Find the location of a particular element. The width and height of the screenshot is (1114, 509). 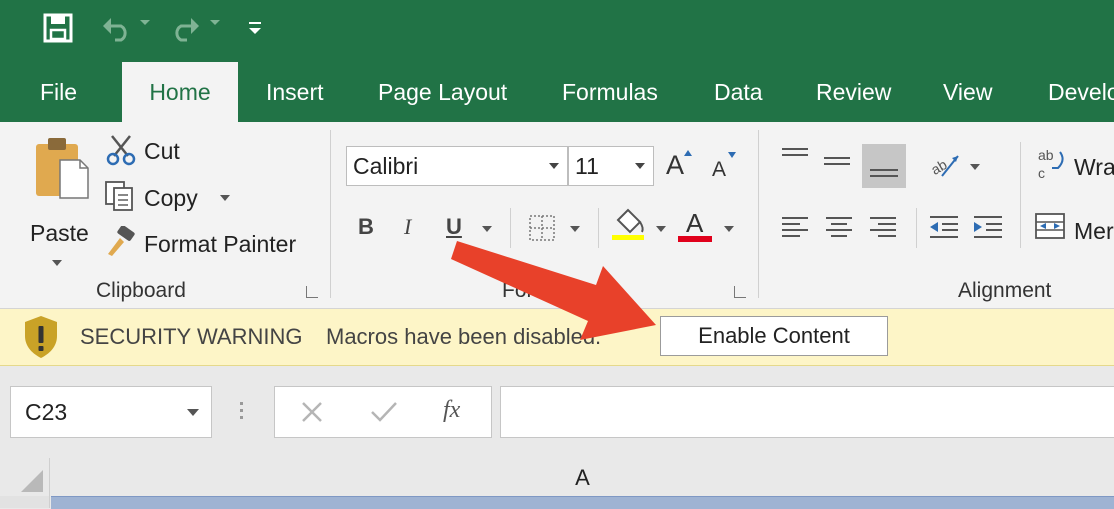

shrink-font-icon: A is located at coordinates (719, 169).